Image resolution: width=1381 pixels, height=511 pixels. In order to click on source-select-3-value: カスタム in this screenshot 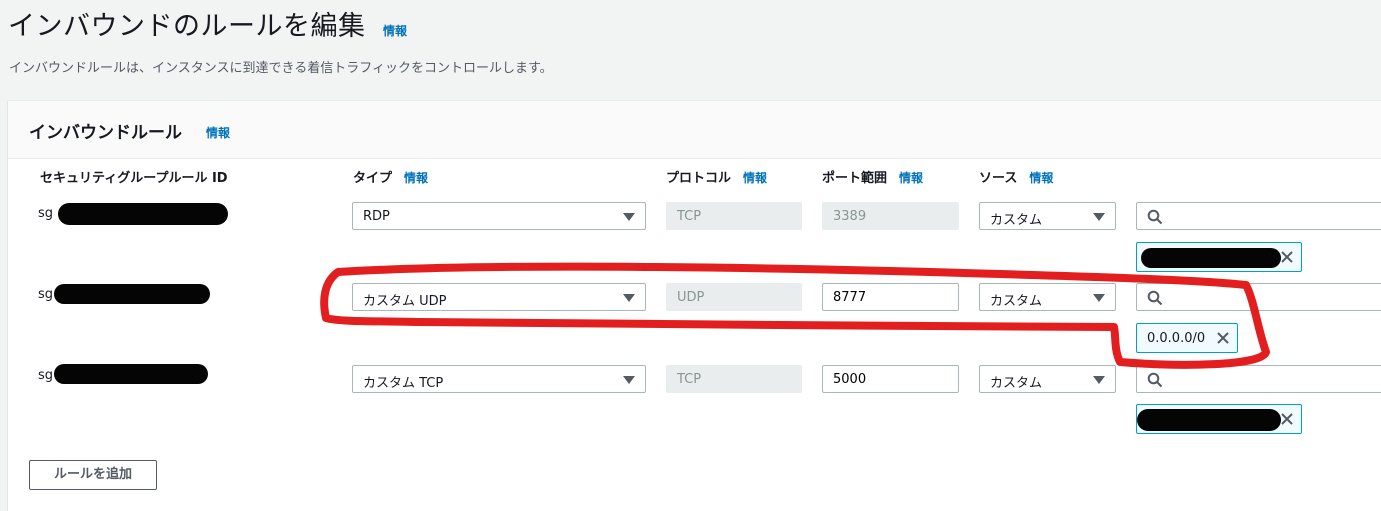, I will do `click(1016, 383)`.